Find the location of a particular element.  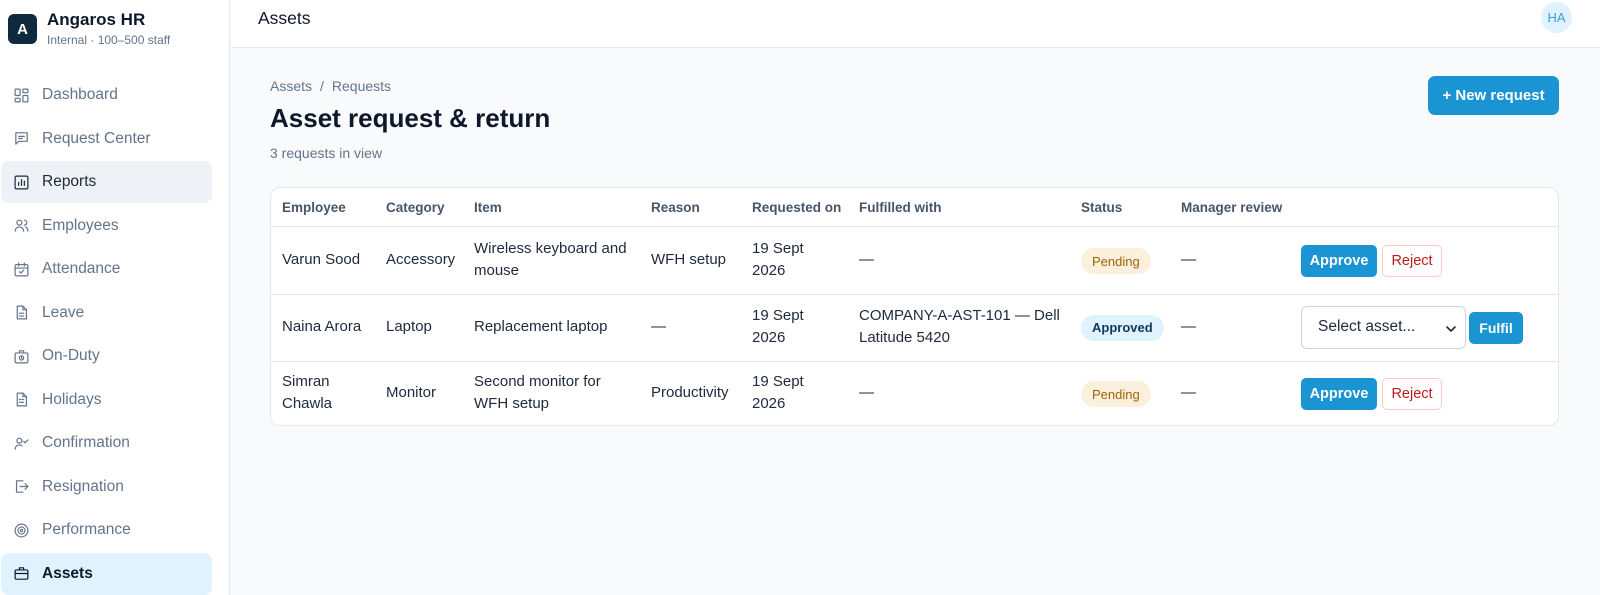

column-header-category: Category is located at coordinates (415, 207).